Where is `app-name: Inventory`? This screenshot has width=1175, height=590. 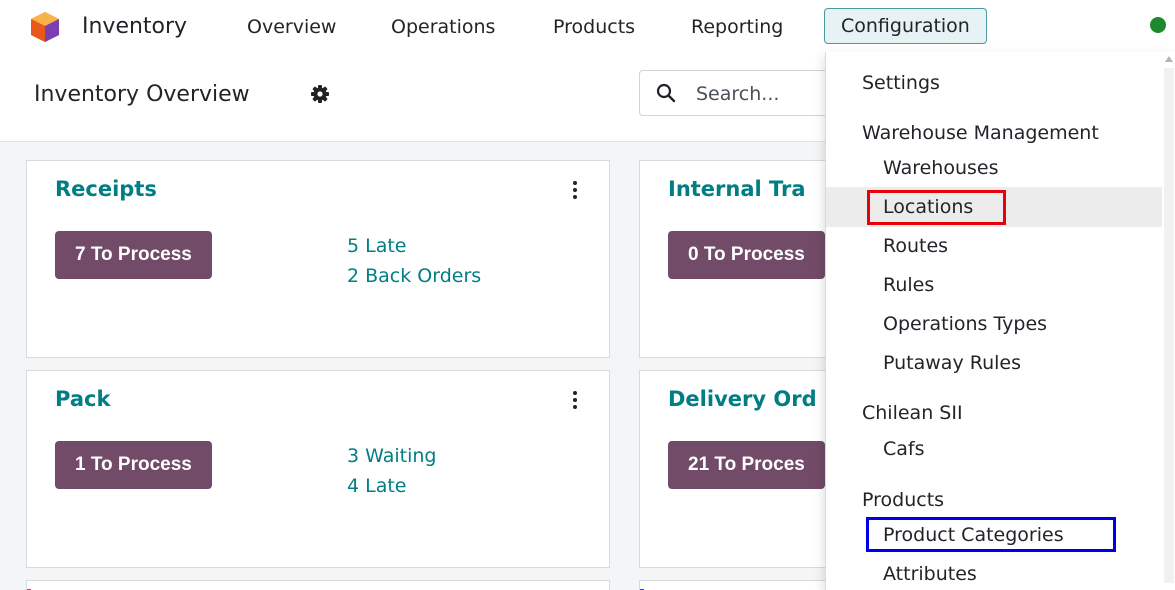 app-name: Inventory is located at coordinates (134, 26).